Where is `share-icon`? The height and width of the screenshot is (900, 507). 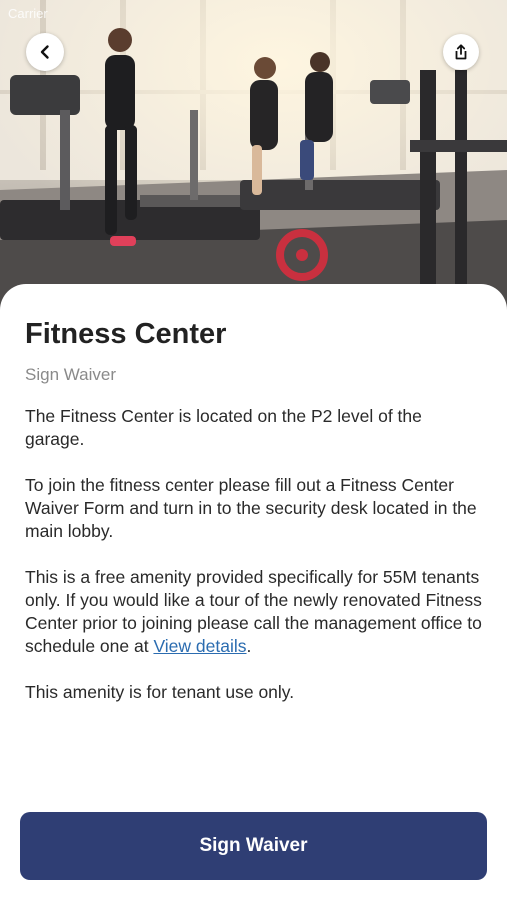 share-icon is located at coordinates (461, 52).